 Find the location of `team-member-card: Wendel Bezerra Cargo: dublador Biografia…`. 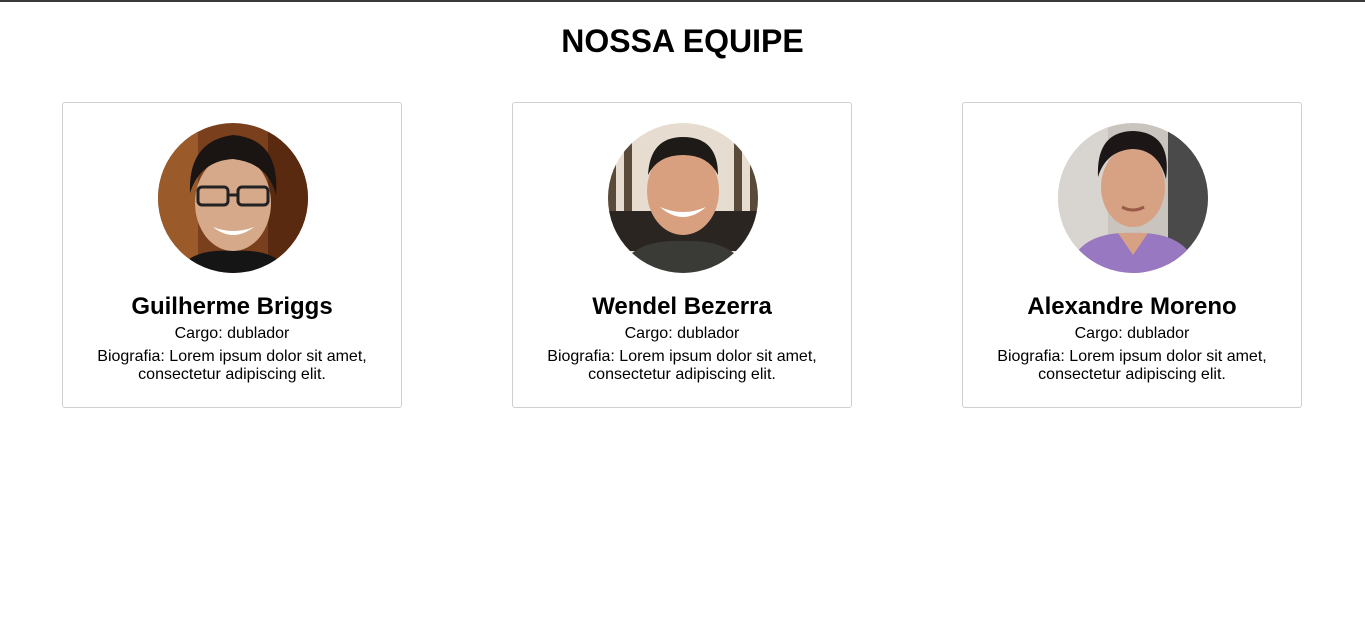

team-member-card: Wendel Bezerra Cargo: dublador Biografia… is located at coordinates (682, 255).